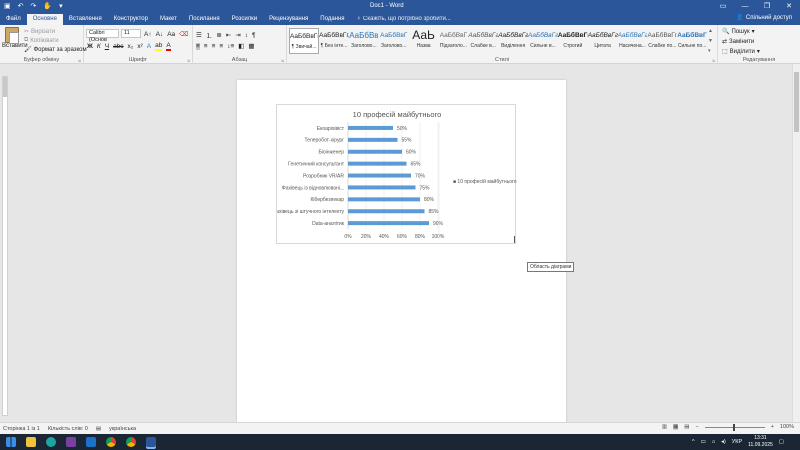 Image resolution: width=800 pixels, height=450 pixels. Describe the element at coordinates (131, 19) in the screenshot. I see `tab-design: Конструктор` at that location.